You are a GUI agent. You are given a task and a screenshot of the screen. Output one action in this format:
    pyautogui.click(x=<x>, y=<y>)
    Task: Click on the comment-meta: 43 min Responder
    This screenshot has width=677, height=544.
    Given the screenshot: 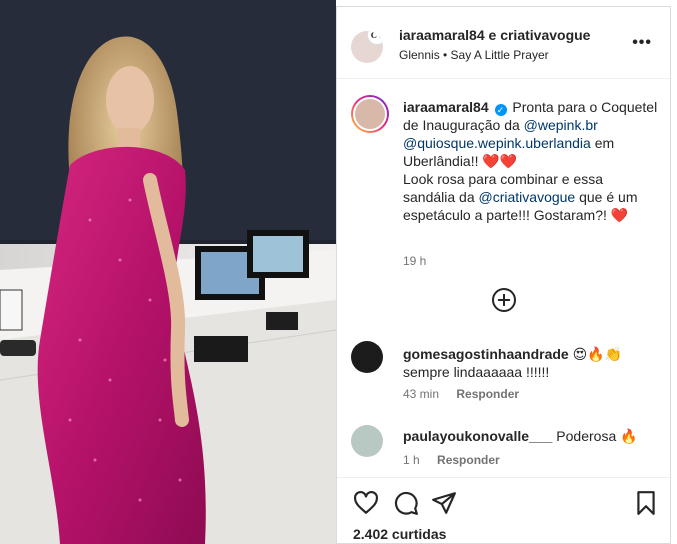 What is the action you would take?
    pyautogui.click(x=461, y=394)
    